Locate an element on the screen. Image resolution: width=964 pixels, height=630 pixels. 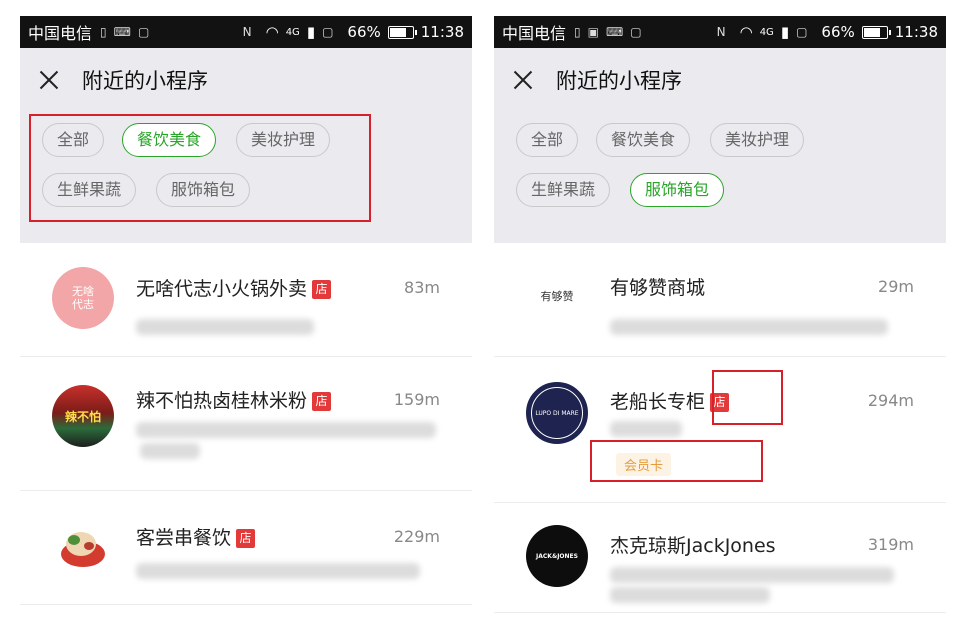
chip-apparel: 服饰箱包 is located at coordinates (677, 190).